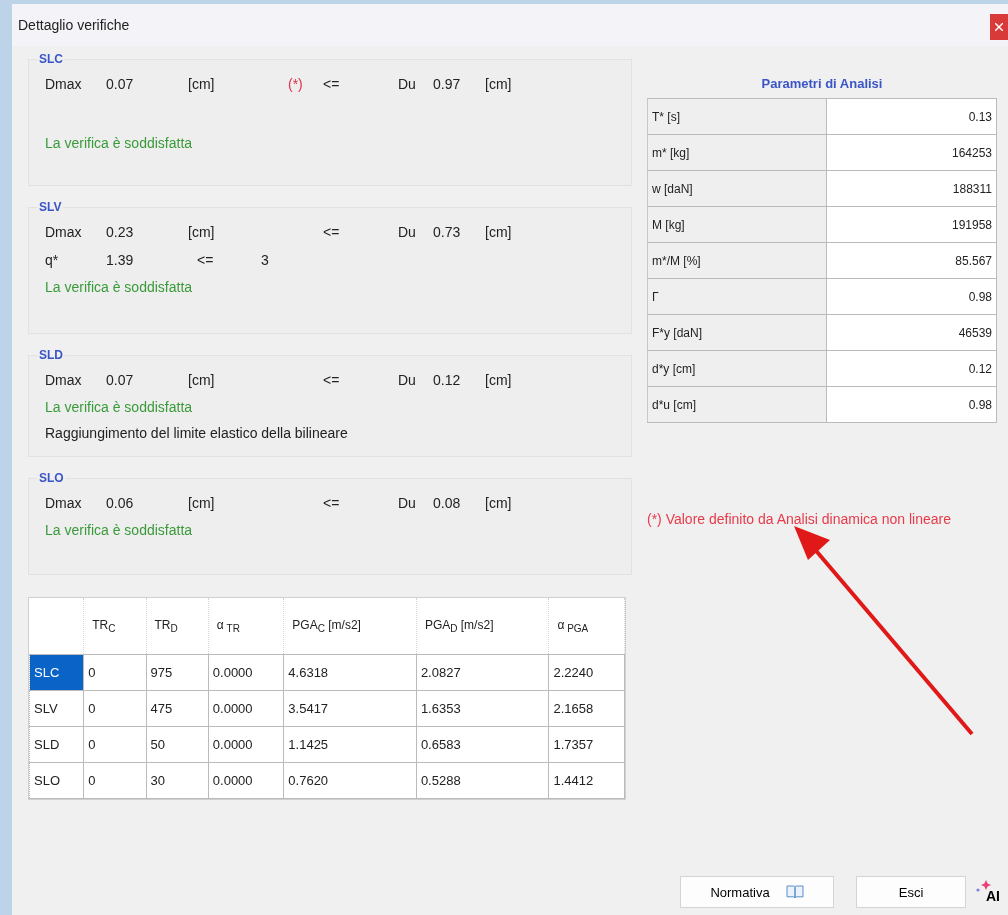  What do you see at coordinates (120, 260) in the screenshot?
I see `value-text: 1.39` at bounding box center [120, 260].